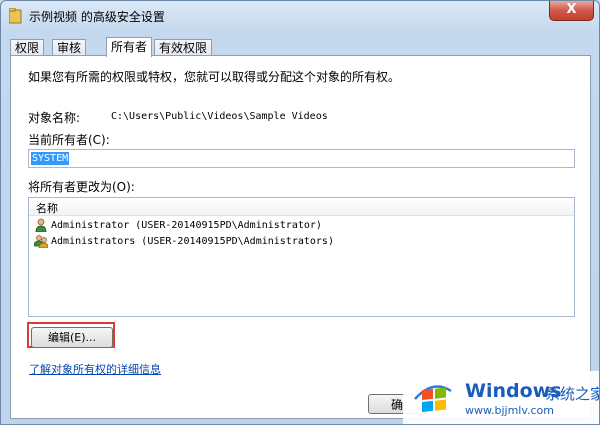 This screenshot has width=600, height=425. Describe the element at coordinates (97, 17) in the screenshot. I see `window-title: 示例视频 的高级安全设置` at that location.